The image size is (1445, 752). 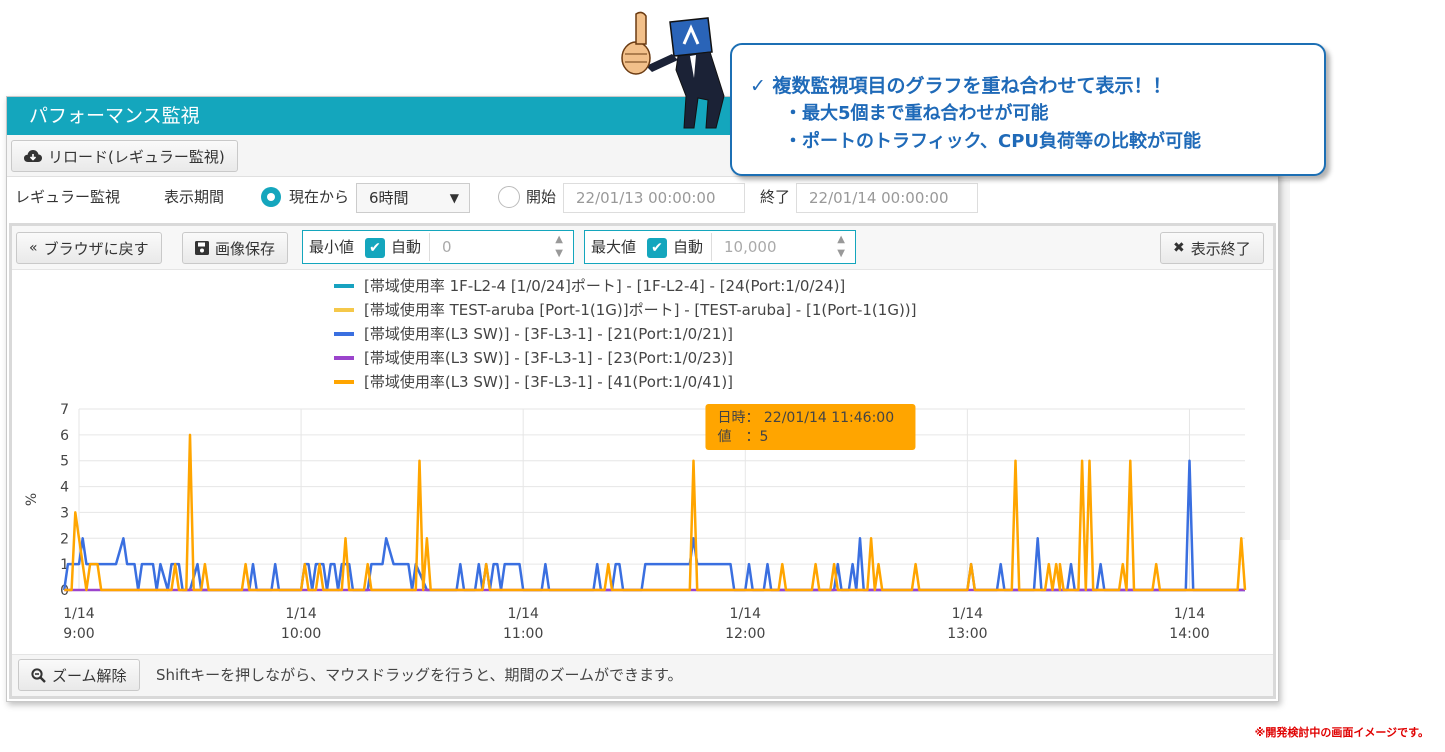 What do you see at coordinates (541, 197) in the screenshot?
I see `start-label: 開始` at bounding box center [541, 197].